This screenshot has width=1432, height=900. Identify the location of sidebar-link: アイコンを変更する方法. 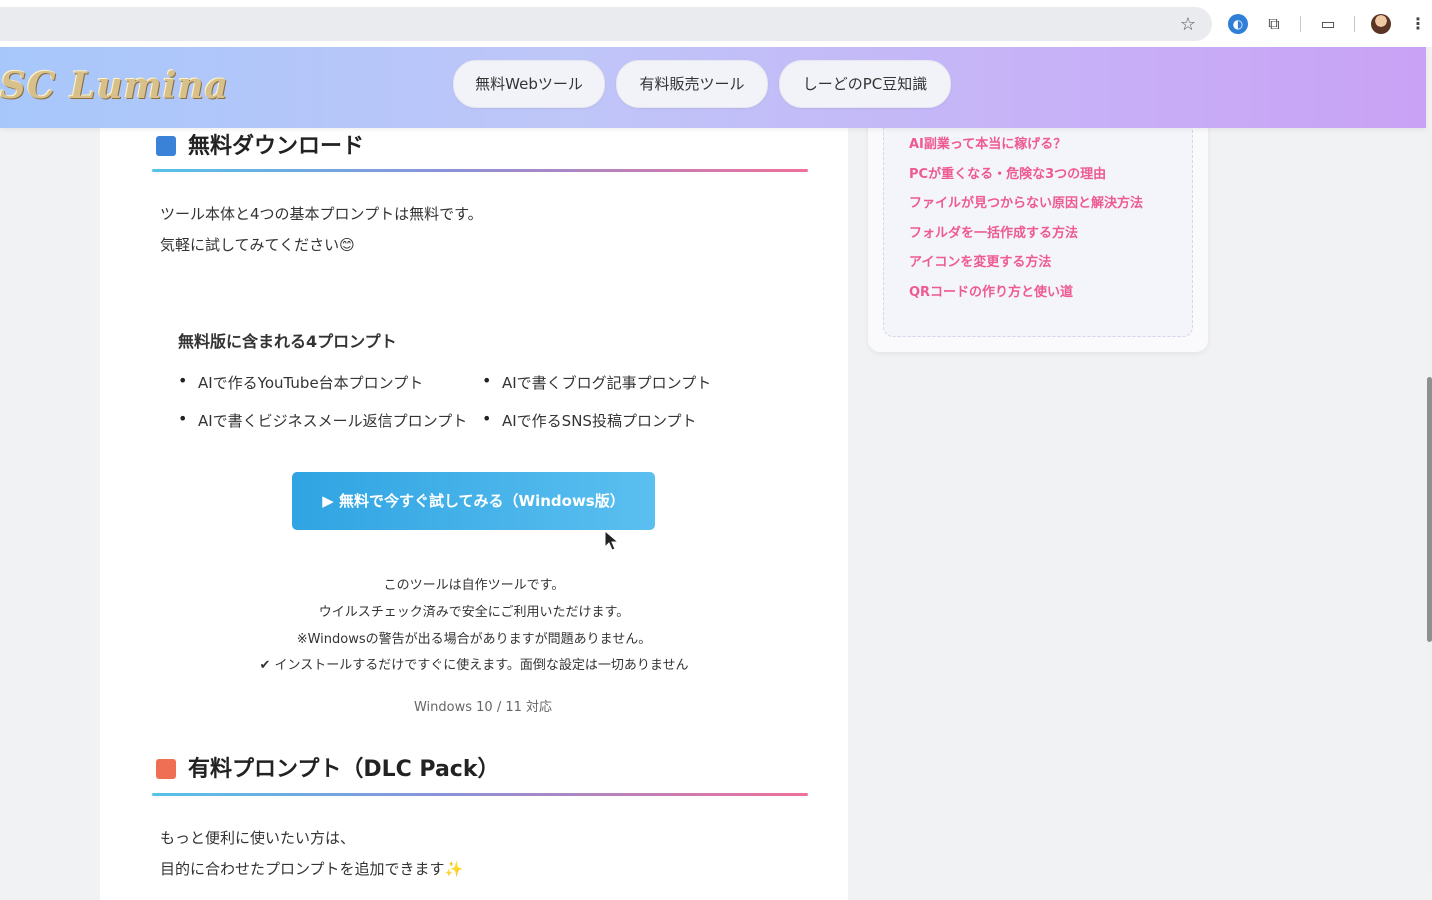
(980, 260).